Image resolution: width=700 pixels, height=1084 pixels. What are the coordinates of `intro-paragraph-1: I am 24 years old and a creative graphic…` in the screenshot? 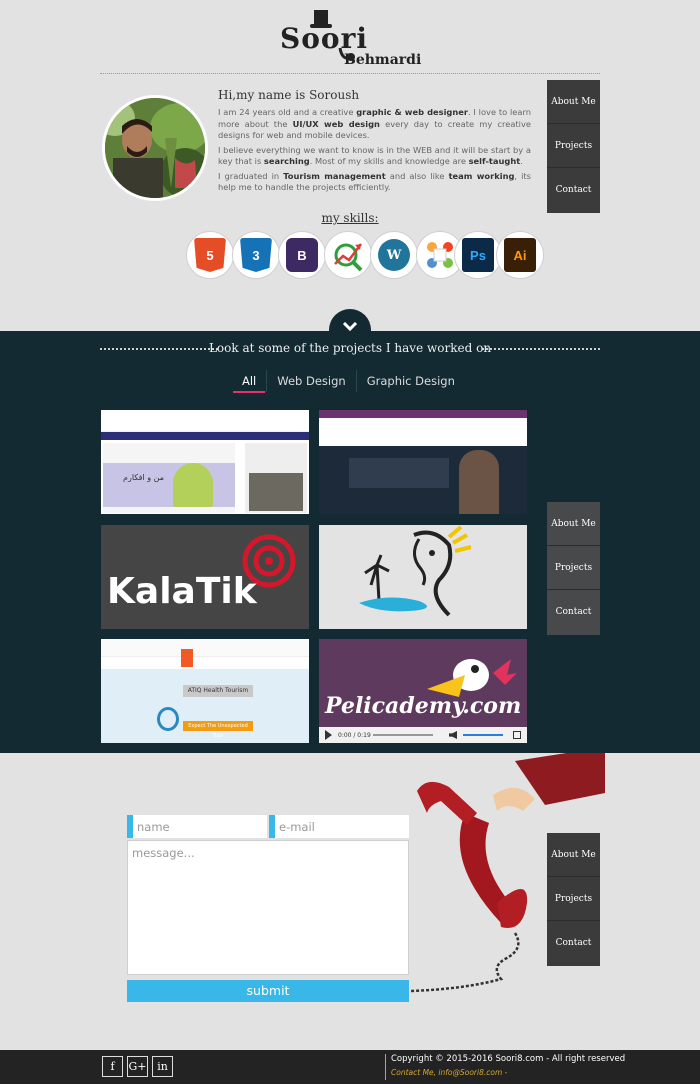 It's located at (374, 123).